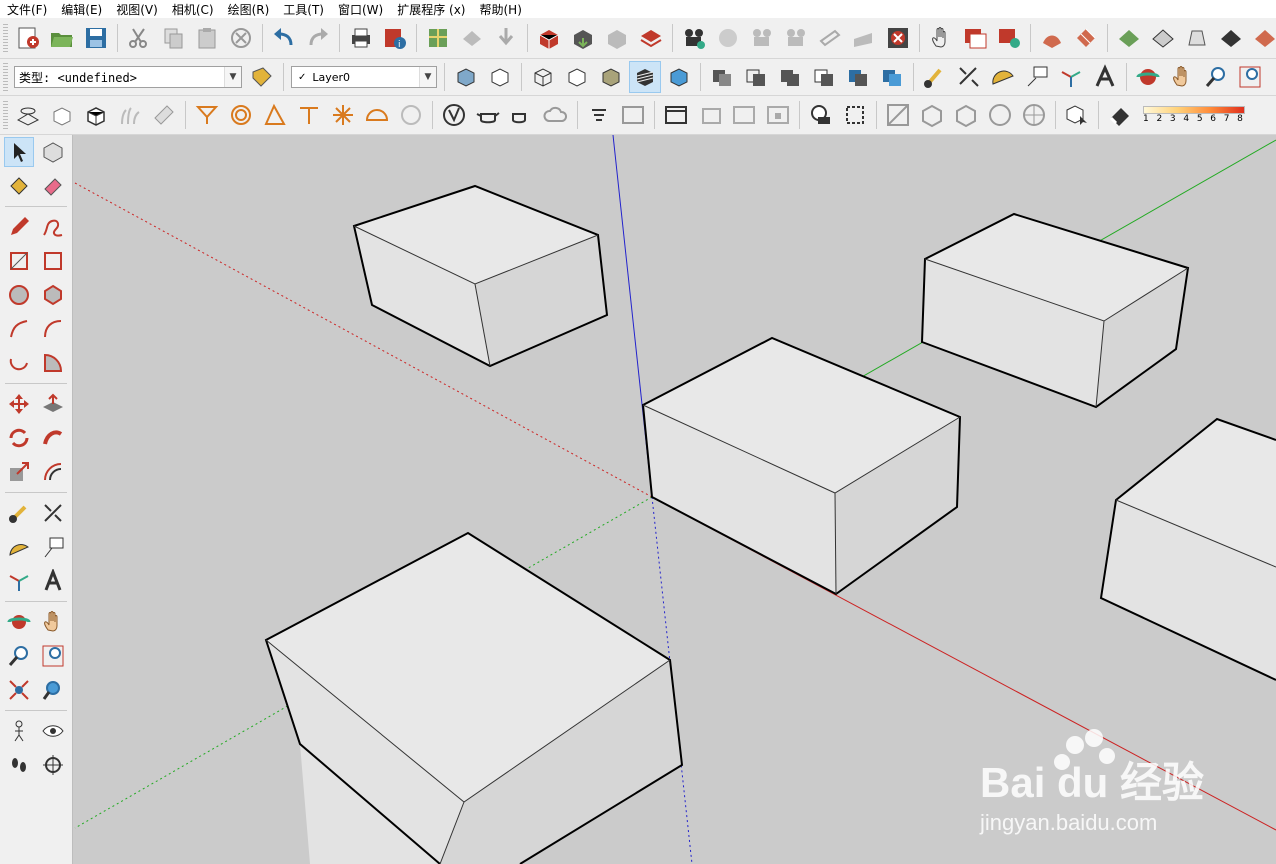  I want to click on delete-section-button, so click(898, 38).